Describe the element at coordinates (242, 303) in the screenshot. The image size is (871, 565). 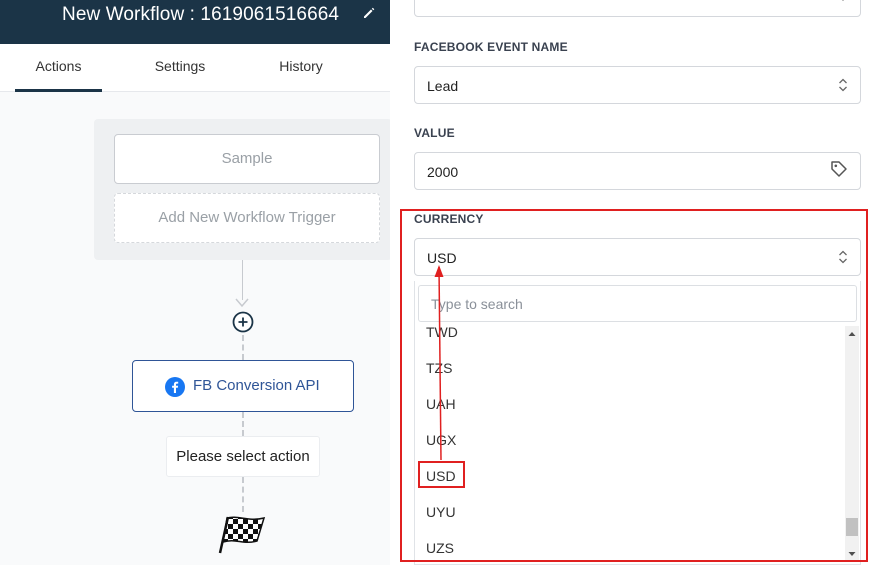
I see `arrow-down-icon` at that location.